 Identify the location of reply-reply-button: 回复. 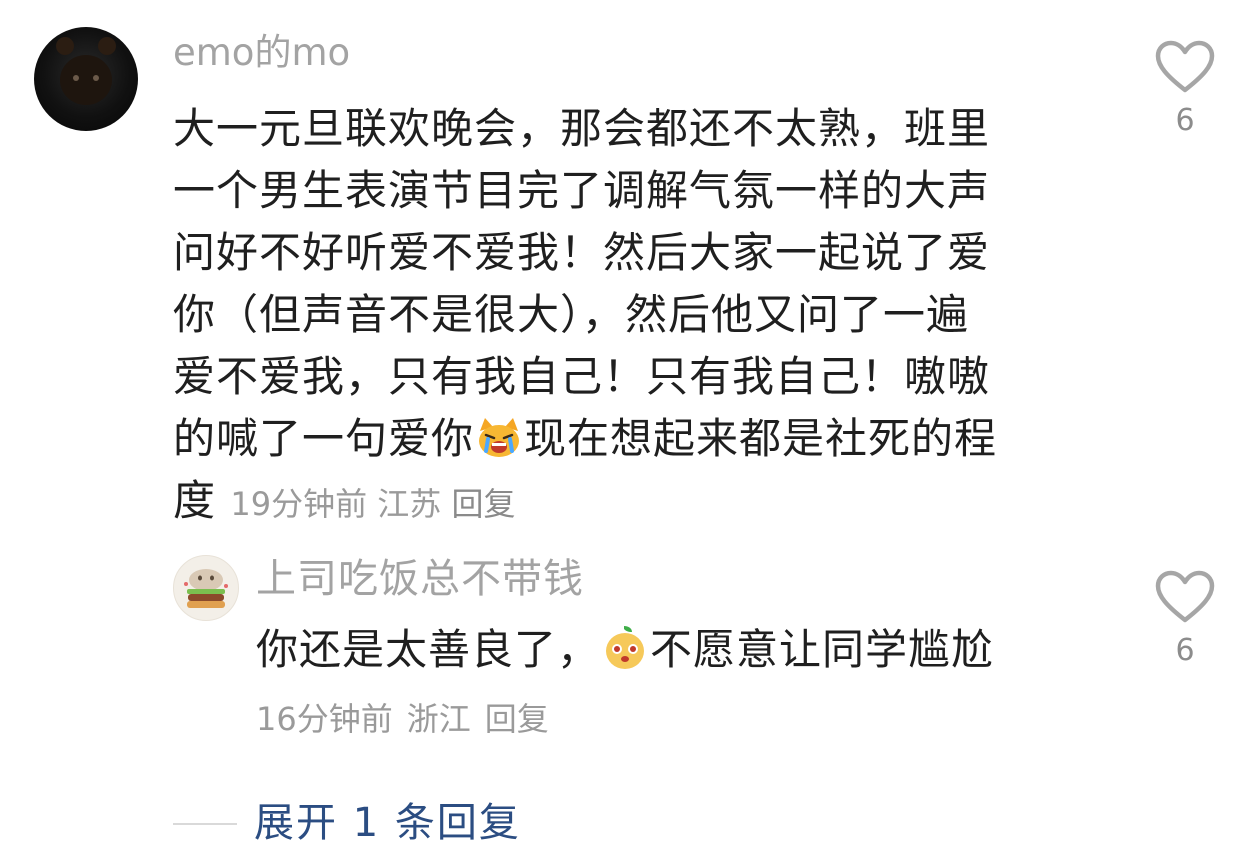
(517, 719).